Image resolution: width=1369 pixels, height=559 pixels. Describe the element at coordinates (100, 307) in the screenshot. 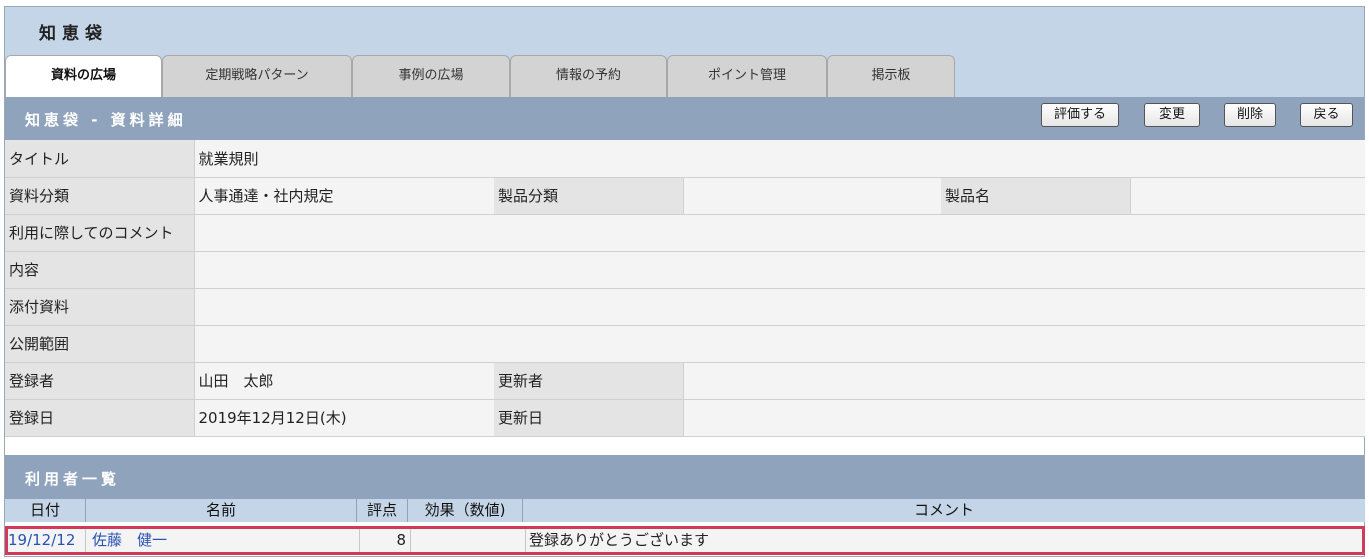

I see `attachment-label: 添付資料` at that location.